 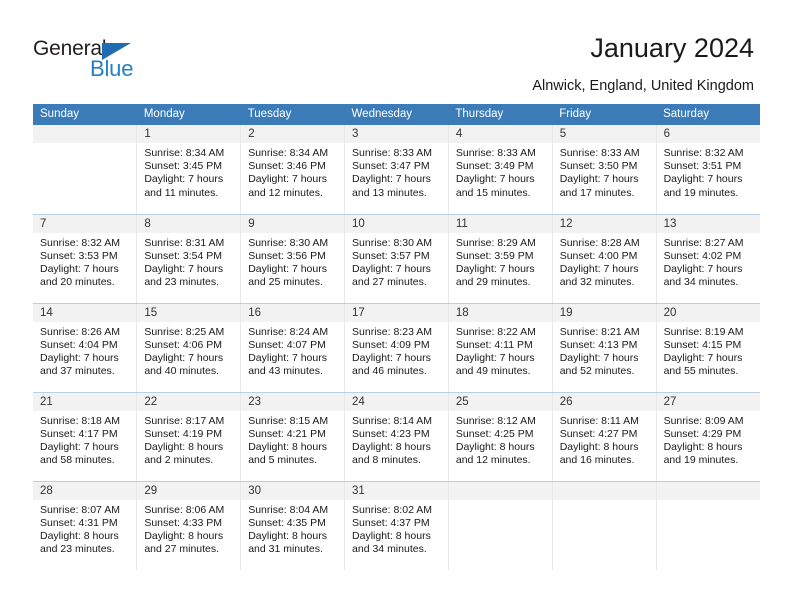 I want to click on daylight-text-line2: and 16 minutes., so click(x=597, y=460).